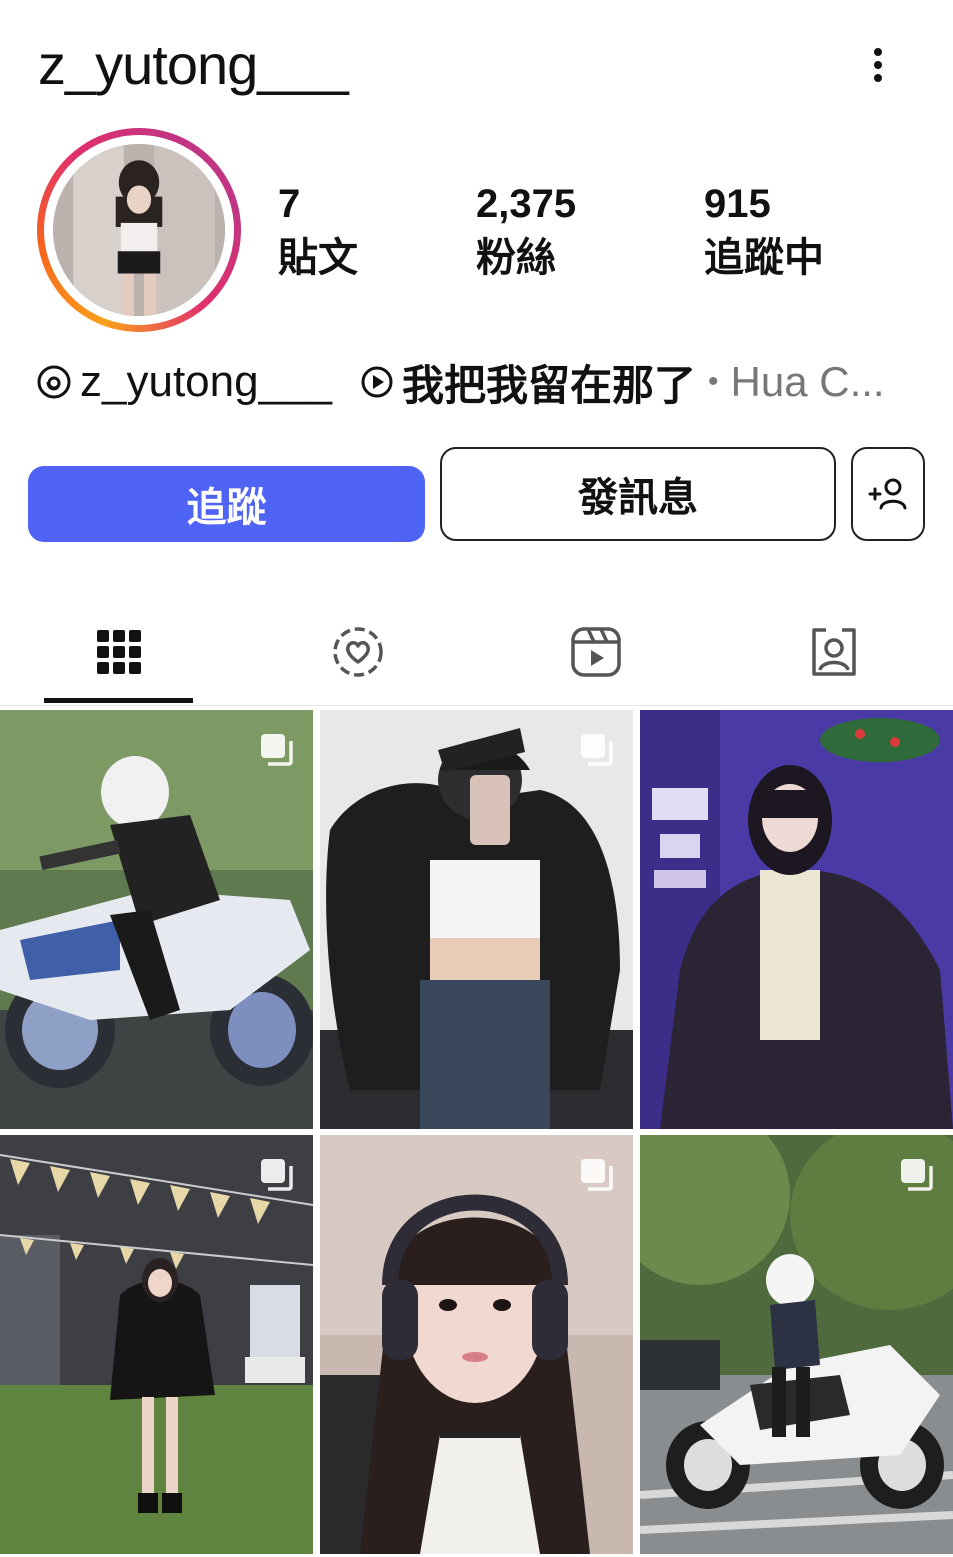 This screenshot has height=1557, width=953. I want to click on tab-reels, so click(596, 652).